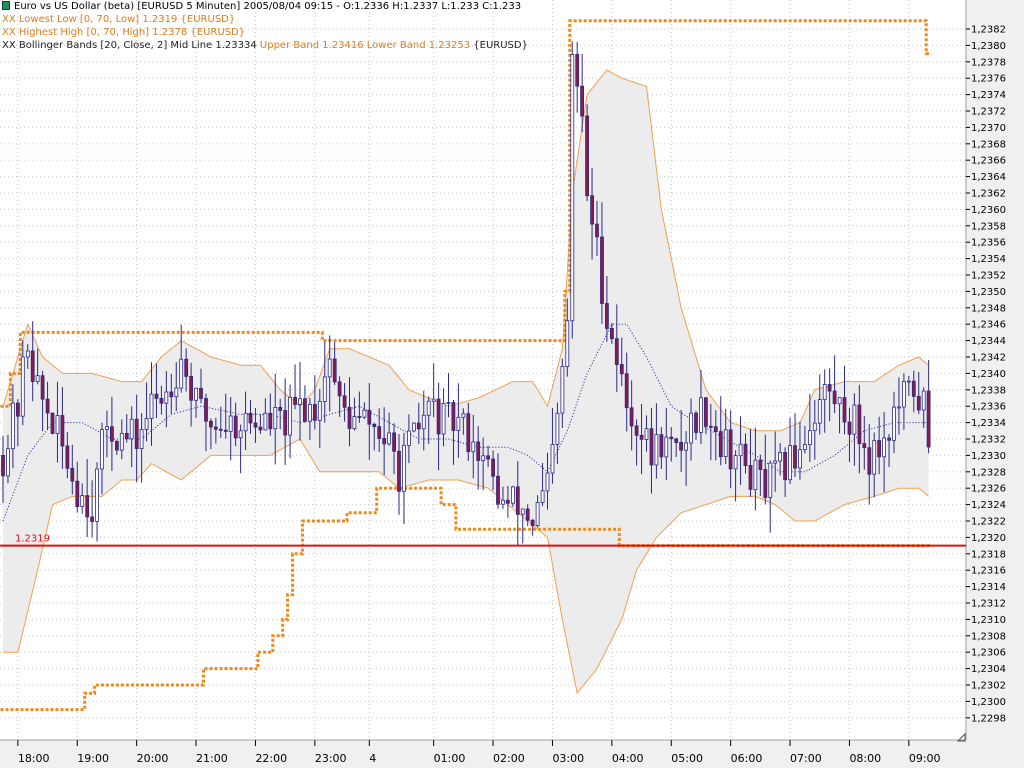  Describe the element at coordinates (988, 587) in the screenshot. I see `price-tick-label: 1,2314` at that location.